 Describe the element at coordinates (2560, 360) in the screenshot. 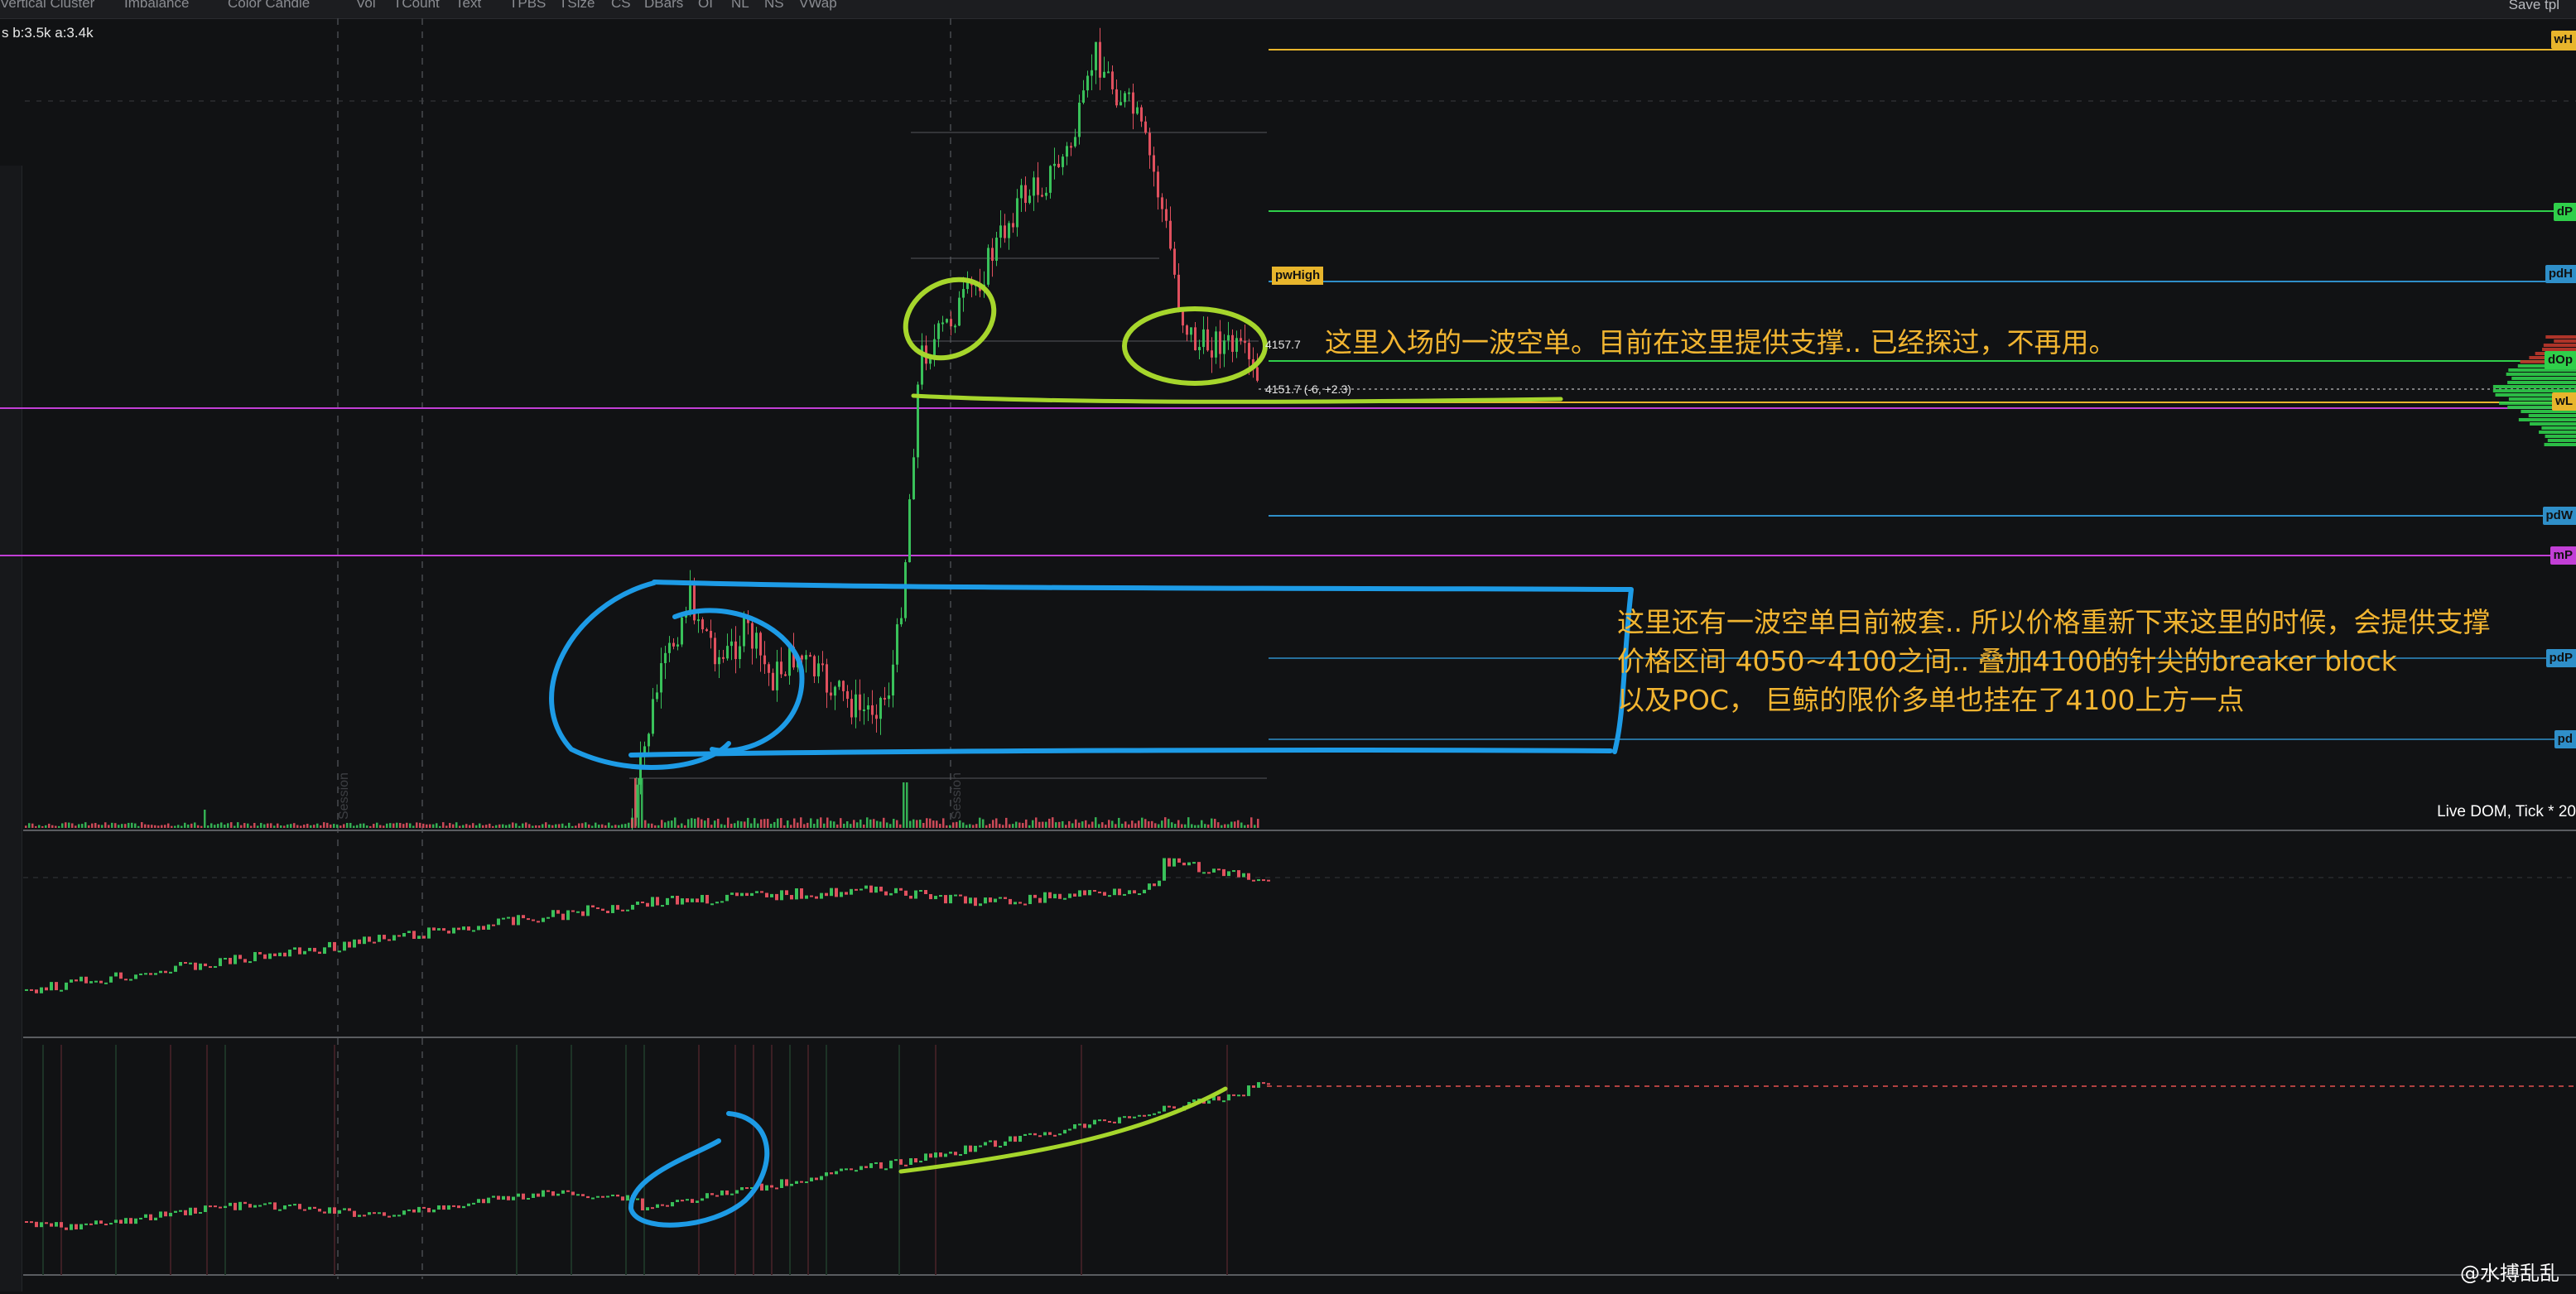

I see `tag-dop: dOp` at that location.